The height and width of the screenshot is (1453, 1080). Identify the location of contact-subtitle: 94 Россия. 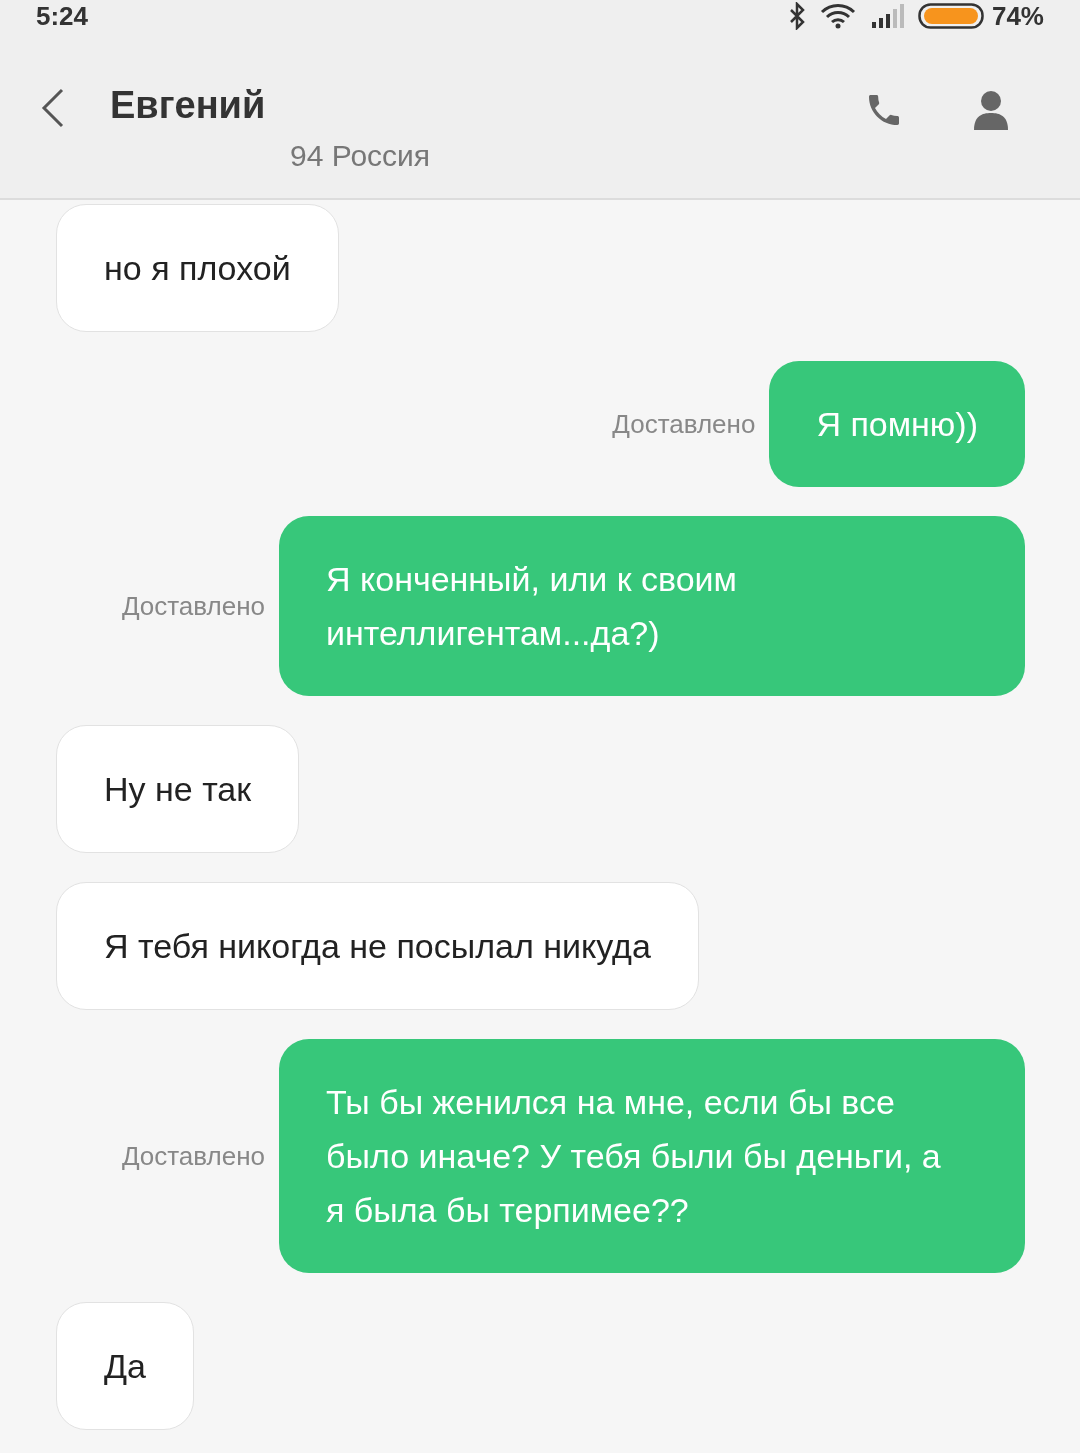
(360, 156).